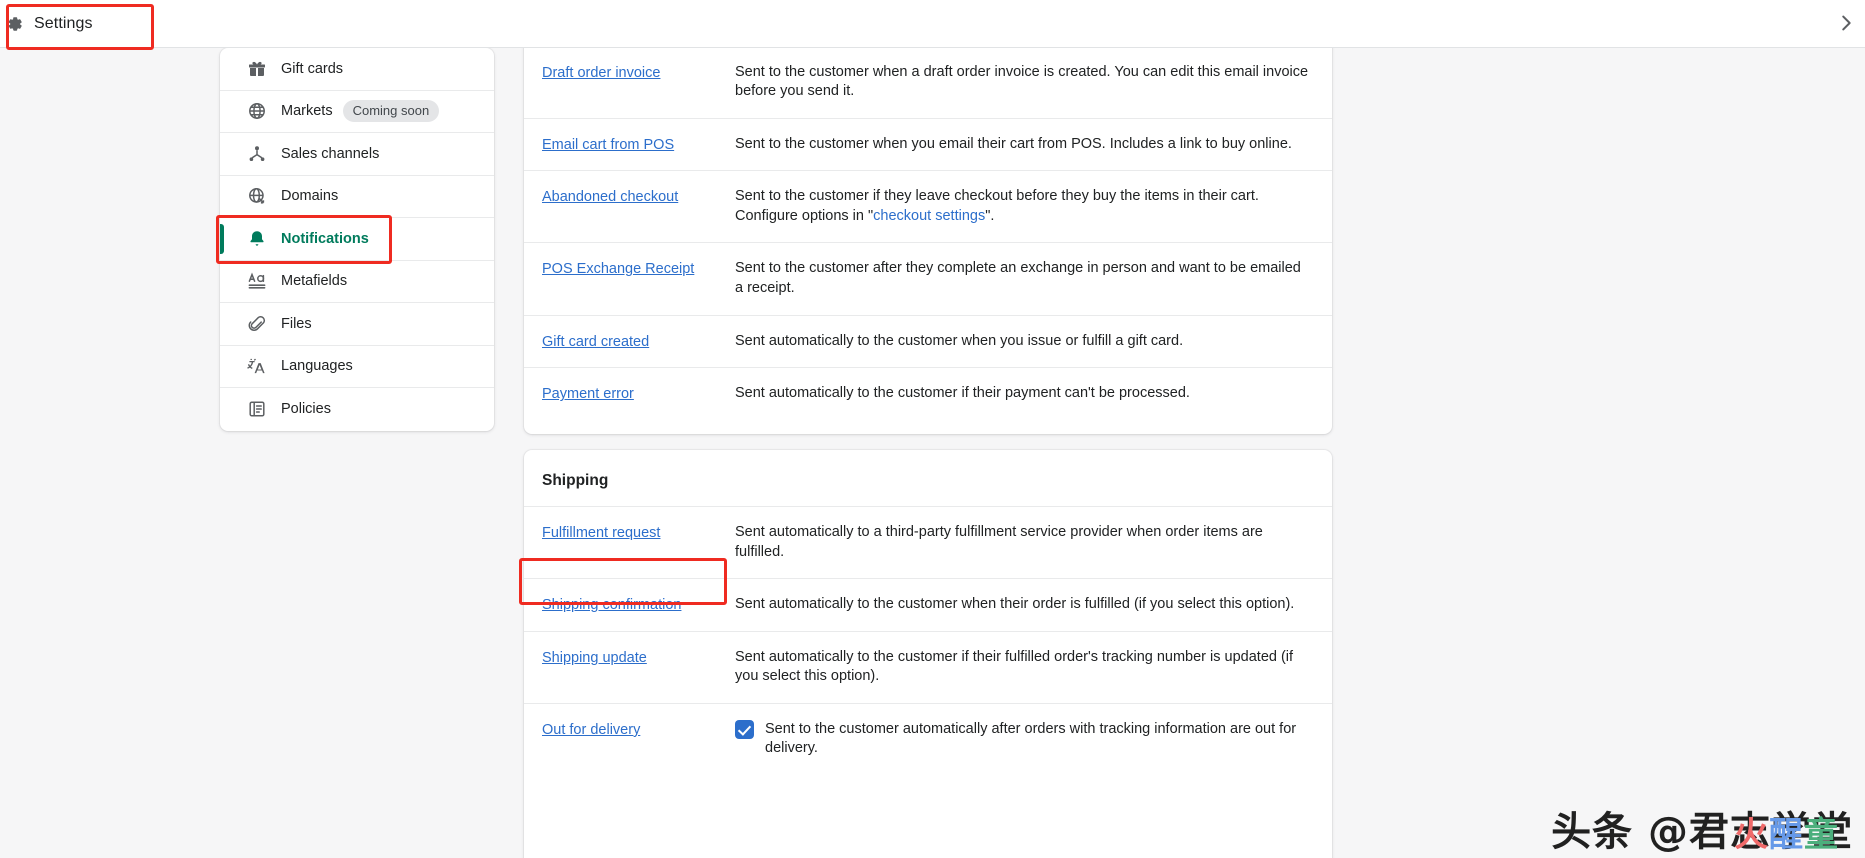 The image size is (1865, 858). Describe the element at coordinates (306, 409) in the screenshot. I see `sidebar-item-label: Policies` at that location.